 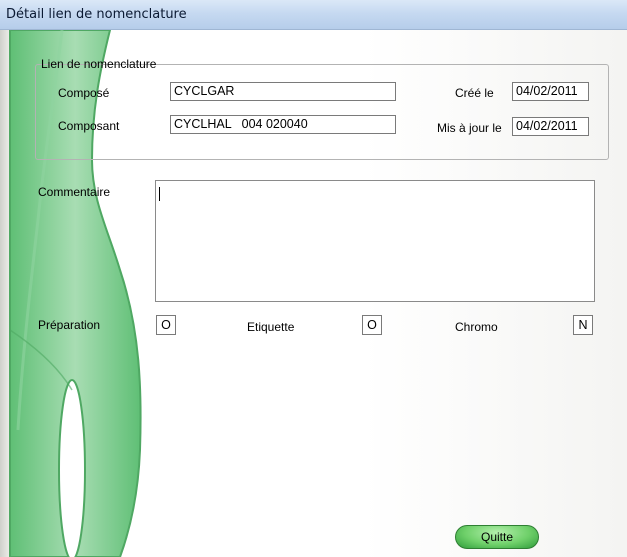 I want to click on preparation-label: Préparation, so click(x=69, y=325).